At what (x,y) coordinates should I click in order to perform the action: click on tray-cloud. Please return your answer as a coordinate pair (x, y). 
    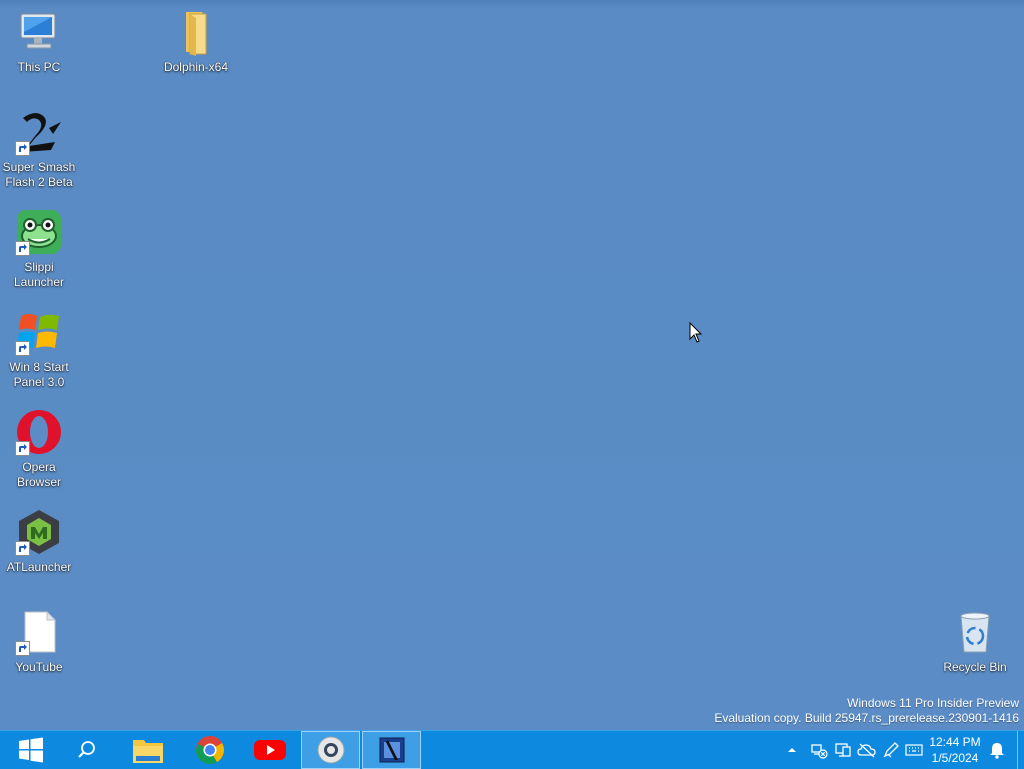
    Looking at the image, I should click on (867, 750).